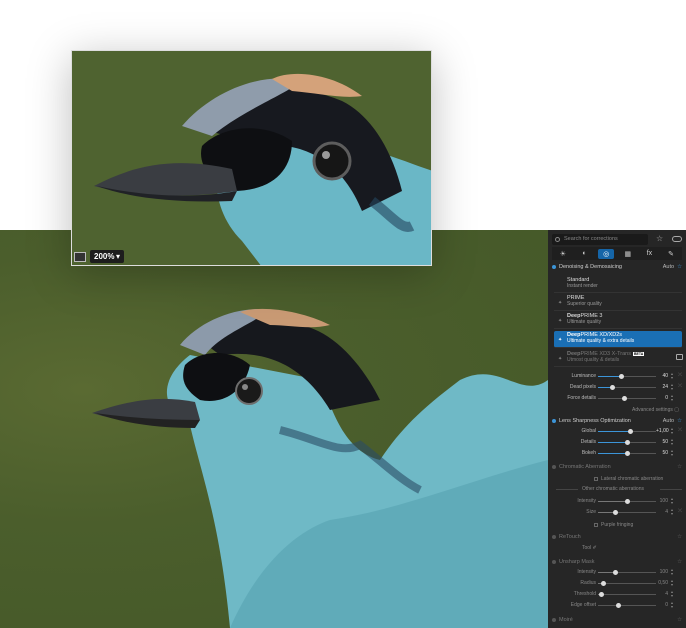 The width and height of the screenshot is (686, 628). I want to click on lens-enable-toggle, so click(554, 421).